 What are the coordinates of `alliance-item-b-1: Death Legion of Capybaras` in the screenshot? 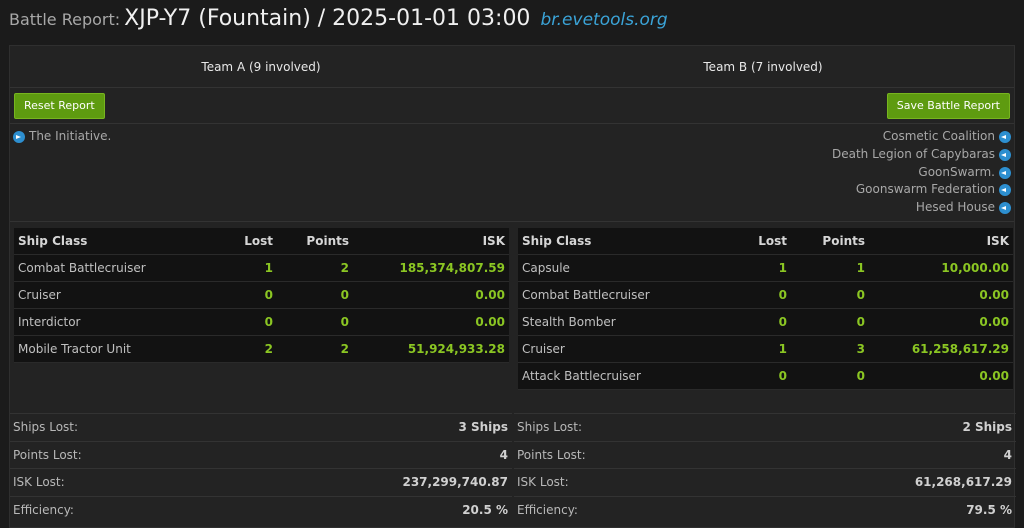 It's located at (921, 154).